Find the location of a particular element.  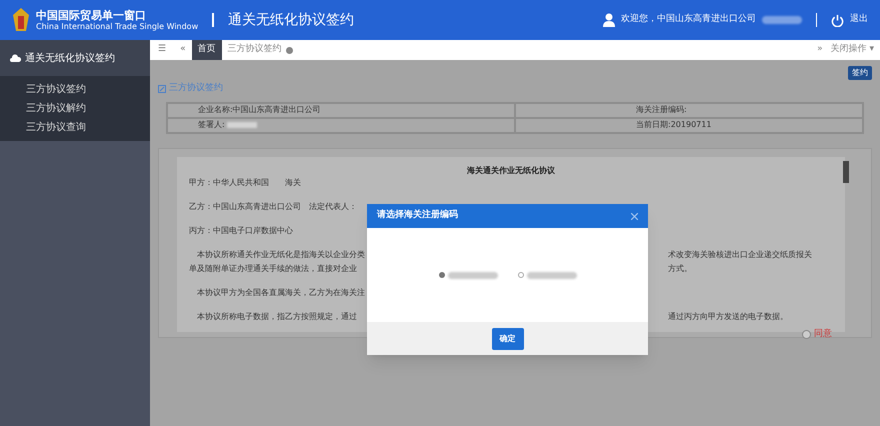

agreement-text: 丙方：中国电子口岸数据中心 is located at coordinates (241, 230).